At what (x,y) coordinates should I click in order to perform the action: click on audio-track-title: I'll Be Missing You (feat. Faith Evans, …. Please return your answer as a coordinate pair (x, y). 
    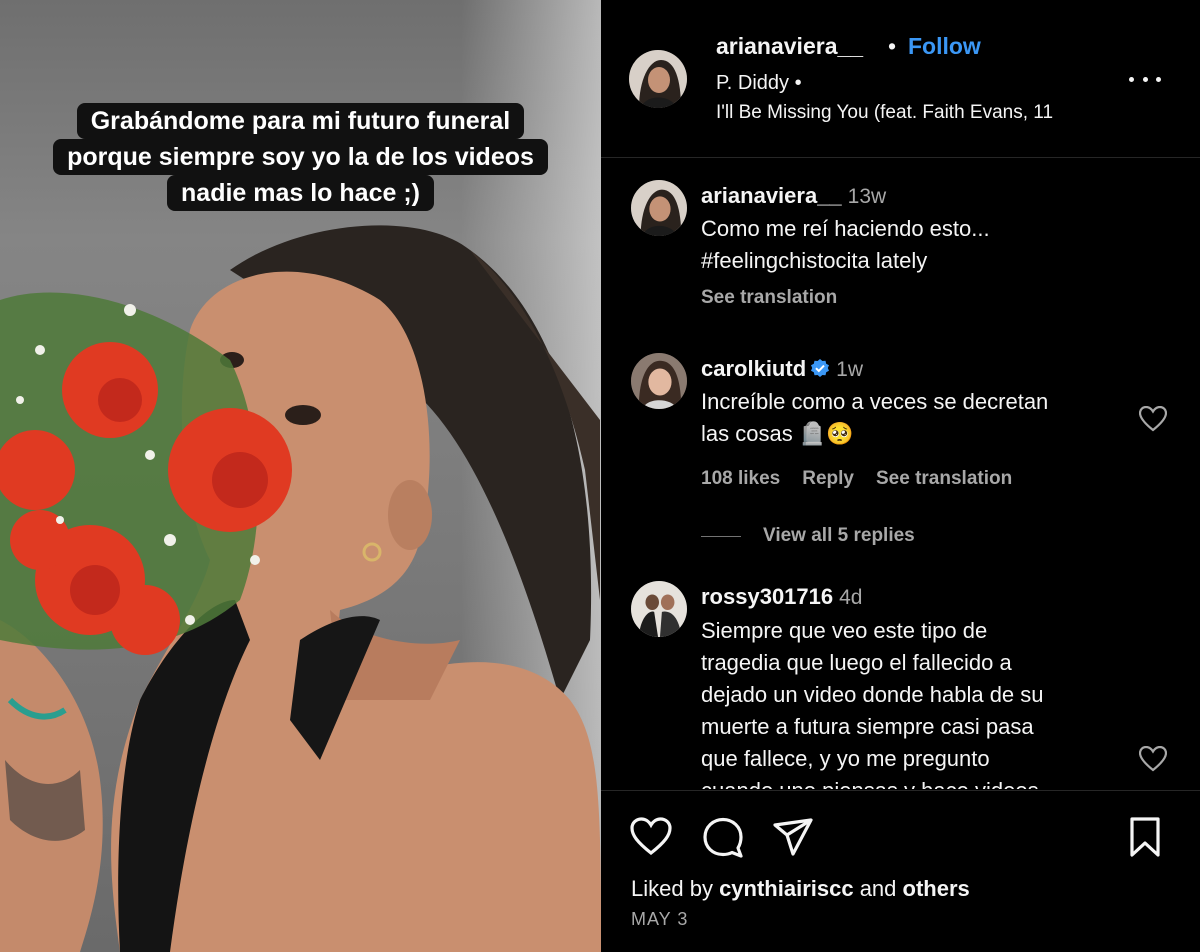
    Looking at the image, I should click on (911, 113).